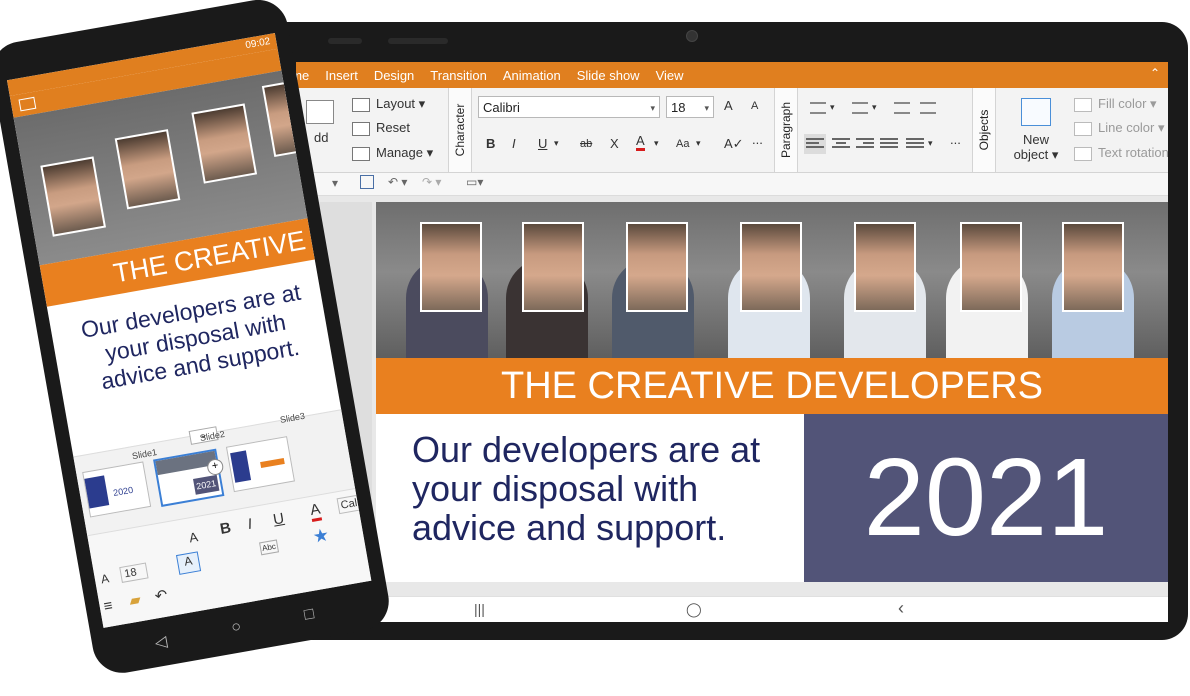  What do you see at coordinates (569, 107) in the screenshot?
I see `font-name-select: Calibri ▾` at bounding box center [569, 107].